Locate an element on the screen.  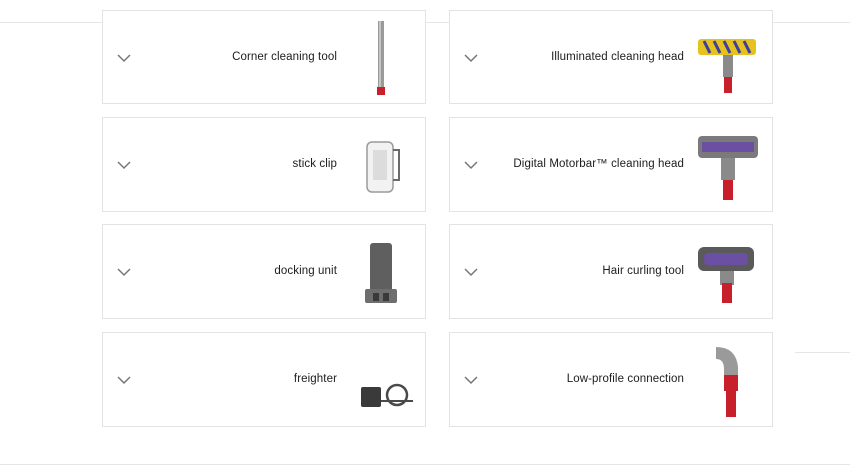
illuminated-cleaning-head-image is located at coordinates (727, 66).